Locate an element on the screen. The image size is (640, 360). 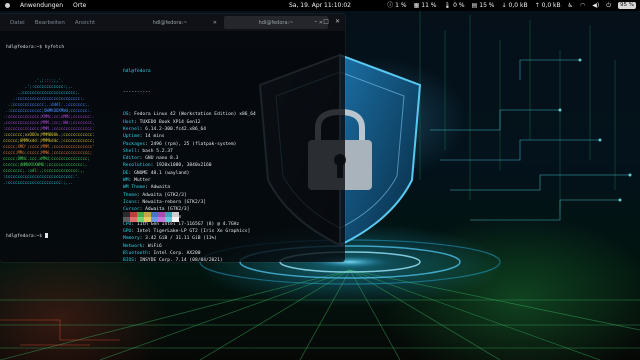
logo-line: ccccc;0MNc.ccc.xMMd;ccccccccccccccc; is located at coordinates (46, 158).